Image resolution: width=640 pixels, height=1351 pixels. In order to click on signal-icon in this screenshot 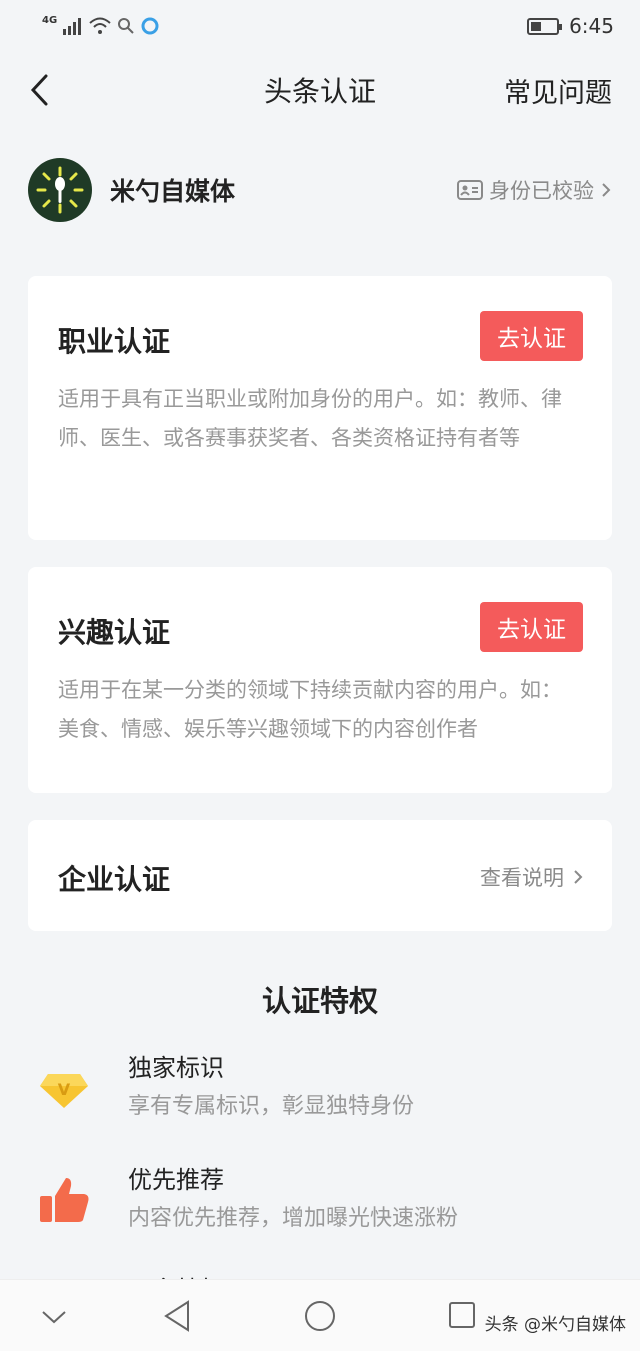, I will do `click(72, 26)`.